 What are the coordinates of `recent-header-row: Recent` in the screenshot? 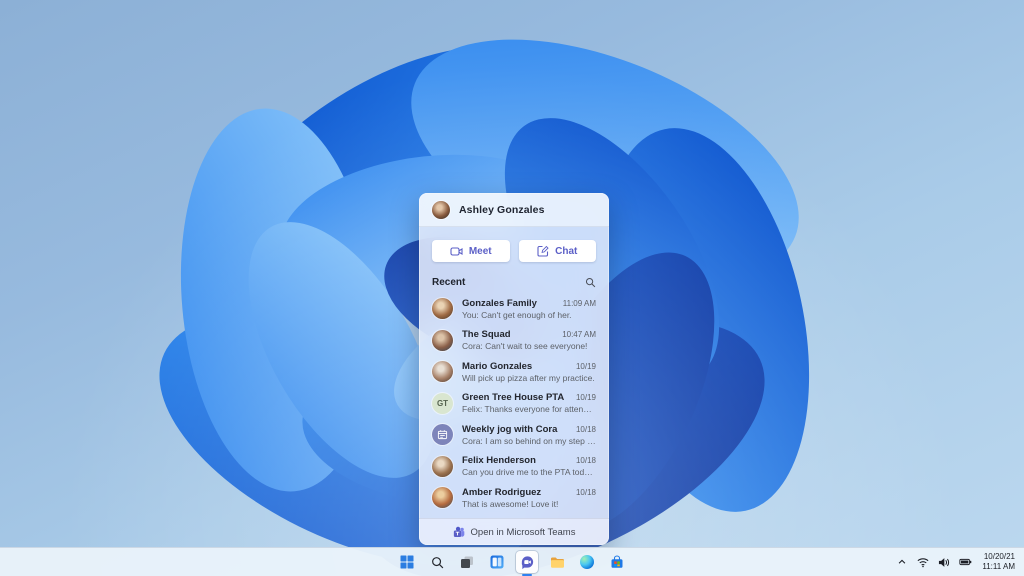 It's located at (514, 282).